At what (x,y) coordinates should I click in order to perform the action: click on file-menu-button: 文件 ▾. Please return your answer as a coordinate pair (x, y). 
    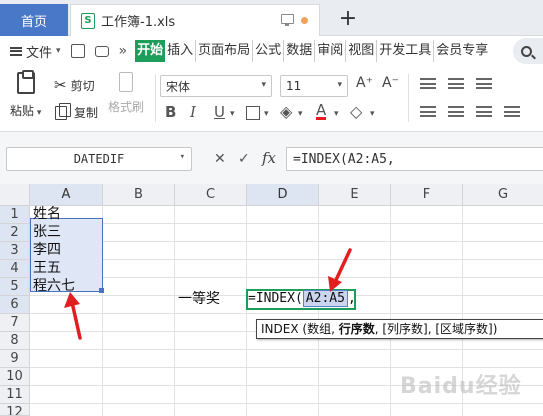
    Looking at the image, I should click on (30, 51).